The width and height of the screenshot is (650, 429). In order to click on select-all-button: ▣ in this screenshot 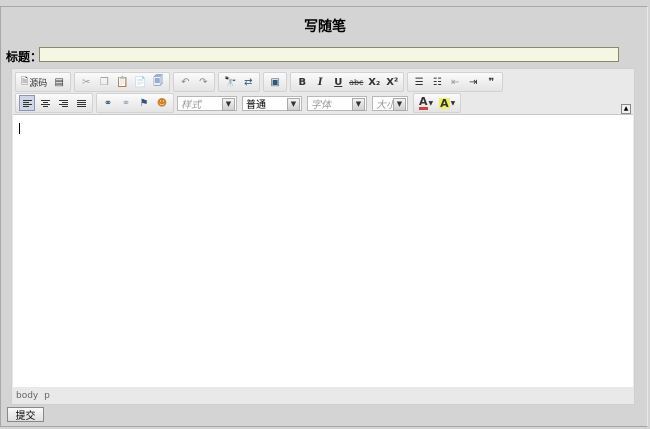, I will do `click(275, 82)`.